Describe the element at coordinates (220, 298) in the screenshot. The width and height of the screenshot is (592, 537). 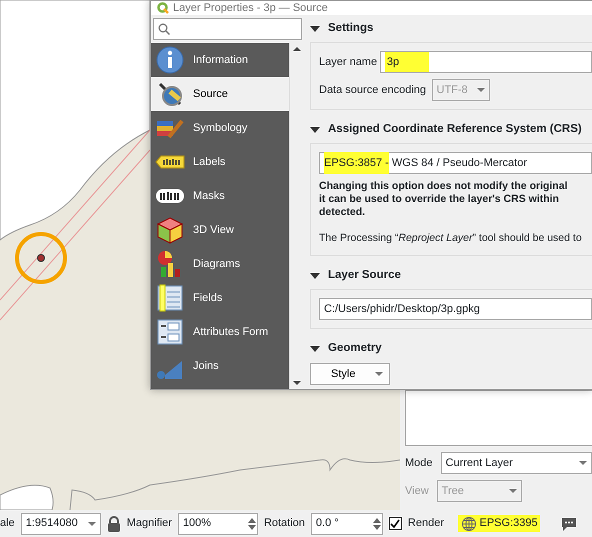
I see `sidebar-item: Fields` at that location.